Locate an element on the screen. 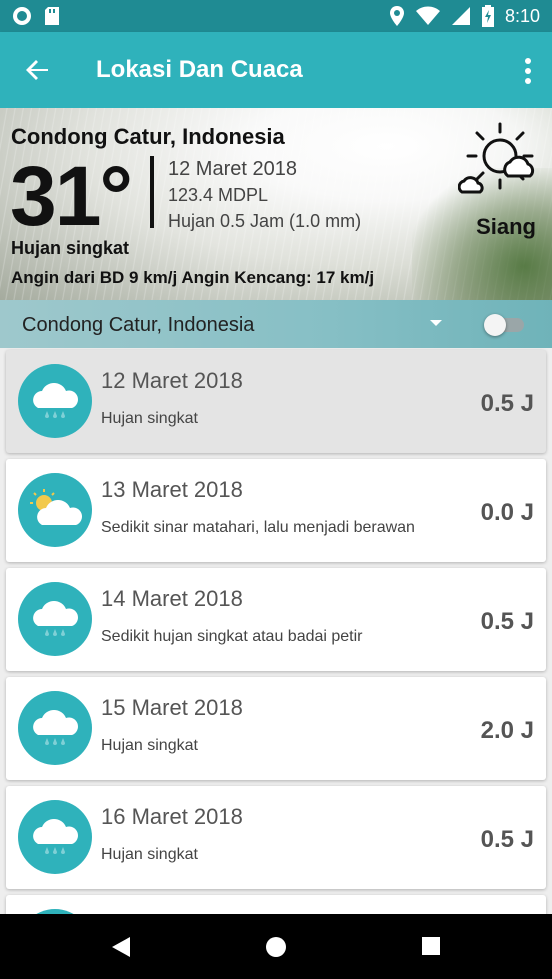  location-dropdown: Condong Catur, Indonesia is located at coordinates (138, 325).